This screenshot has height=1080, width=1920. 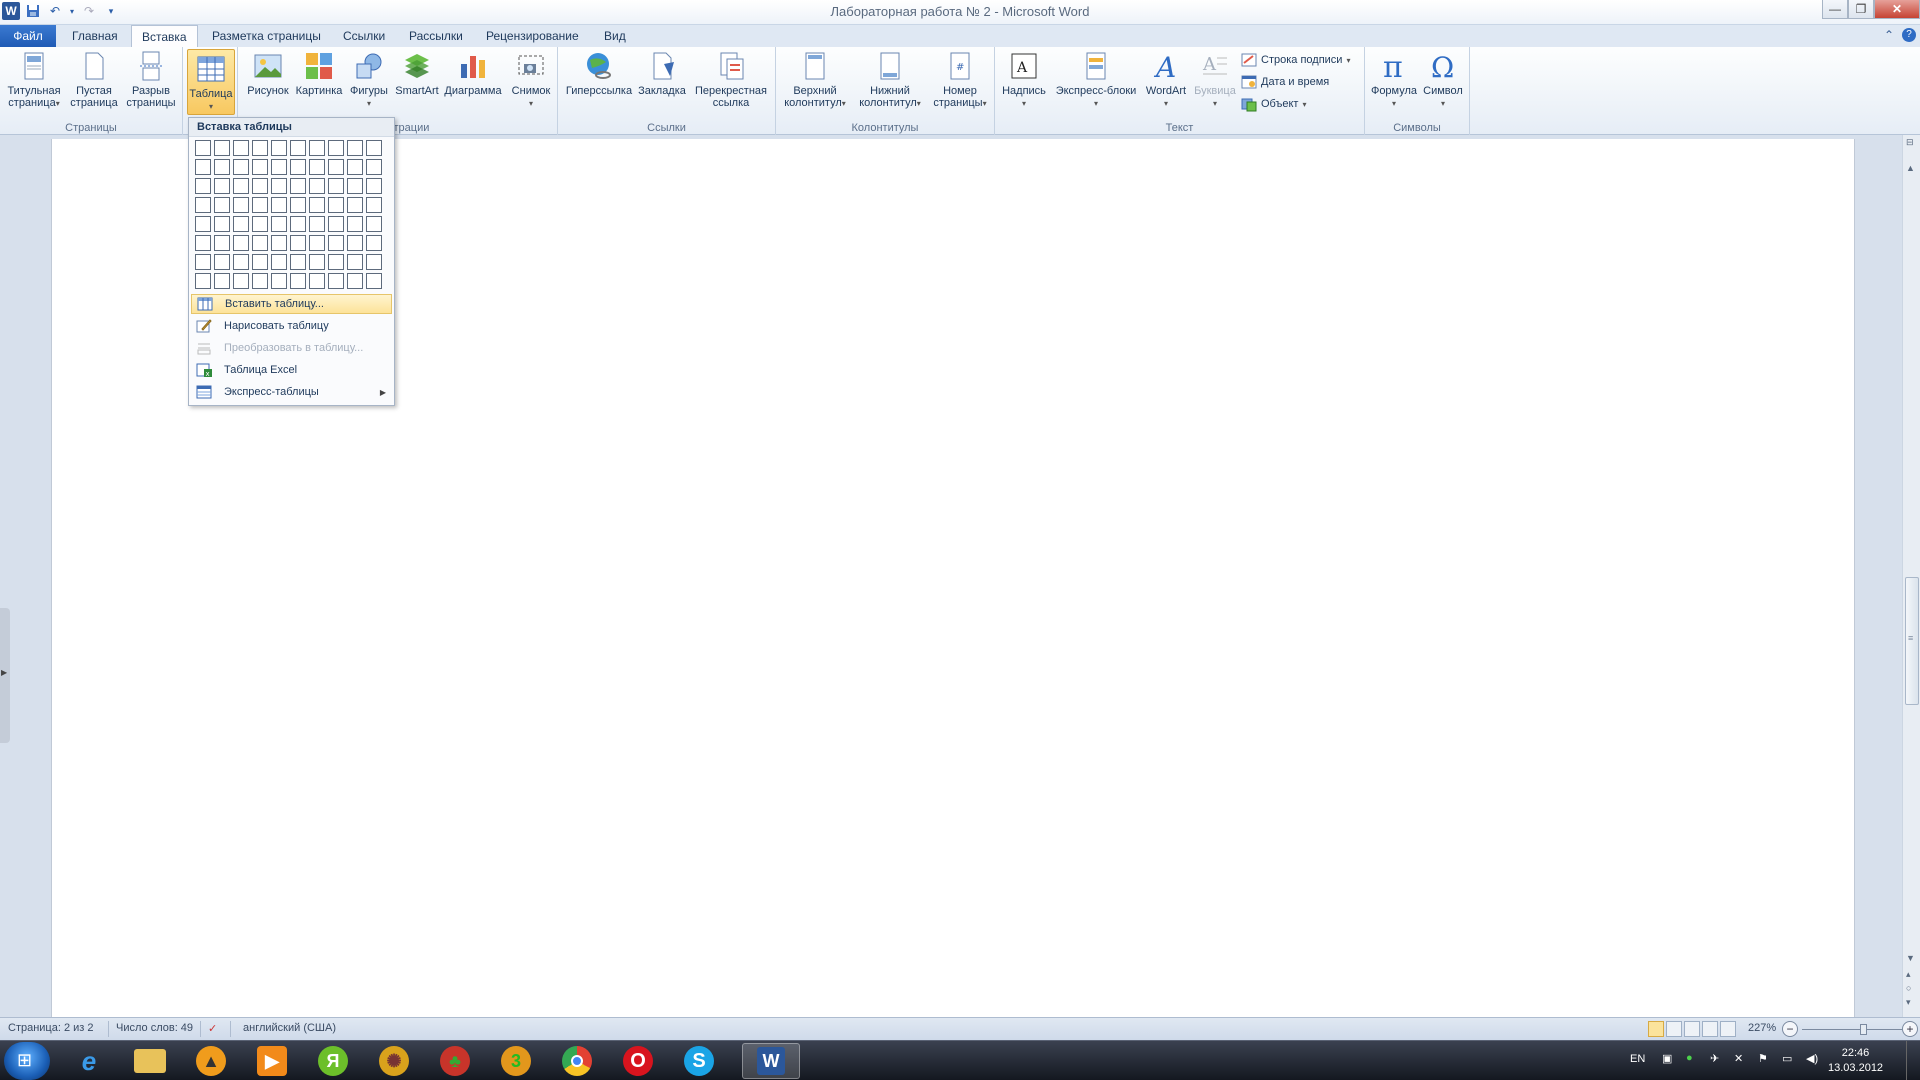 What do you see at coordinates (890, 80) in the screenshot?
I see `footer-button: Нижний колонтитул▾` at bounding box center [890, 80].